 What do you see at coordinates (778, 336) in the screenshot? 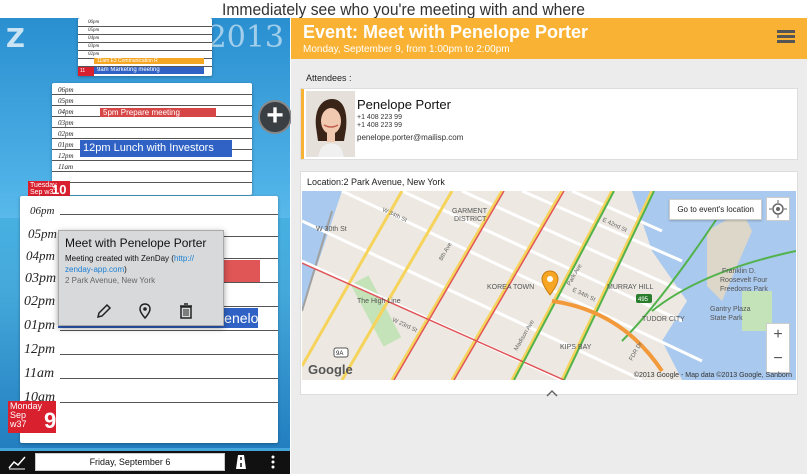
I see `zoom-in-button: +` at bounding box center [778, 336].